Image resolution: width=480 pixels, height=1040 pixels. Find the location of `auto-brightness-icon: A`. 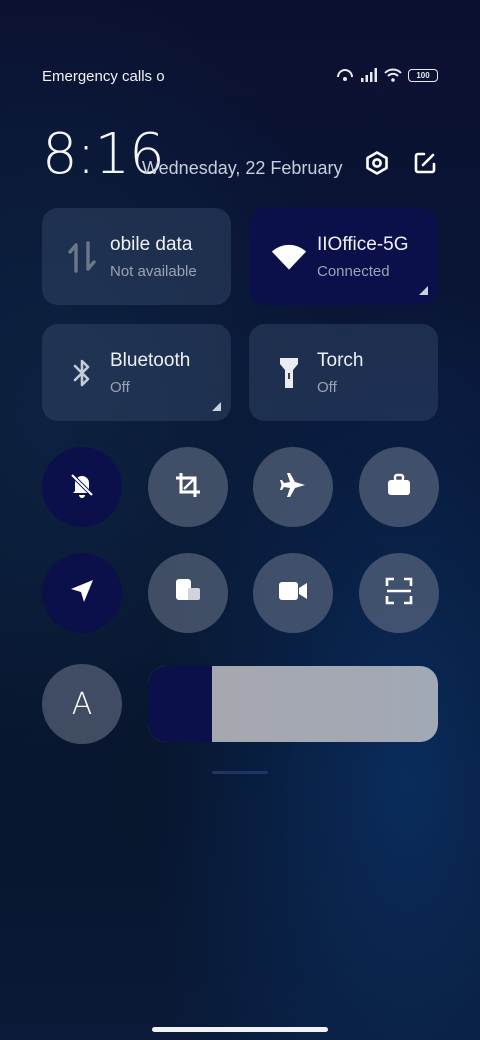

auto-brightness-icon: A is located at coordinates (82, 704).